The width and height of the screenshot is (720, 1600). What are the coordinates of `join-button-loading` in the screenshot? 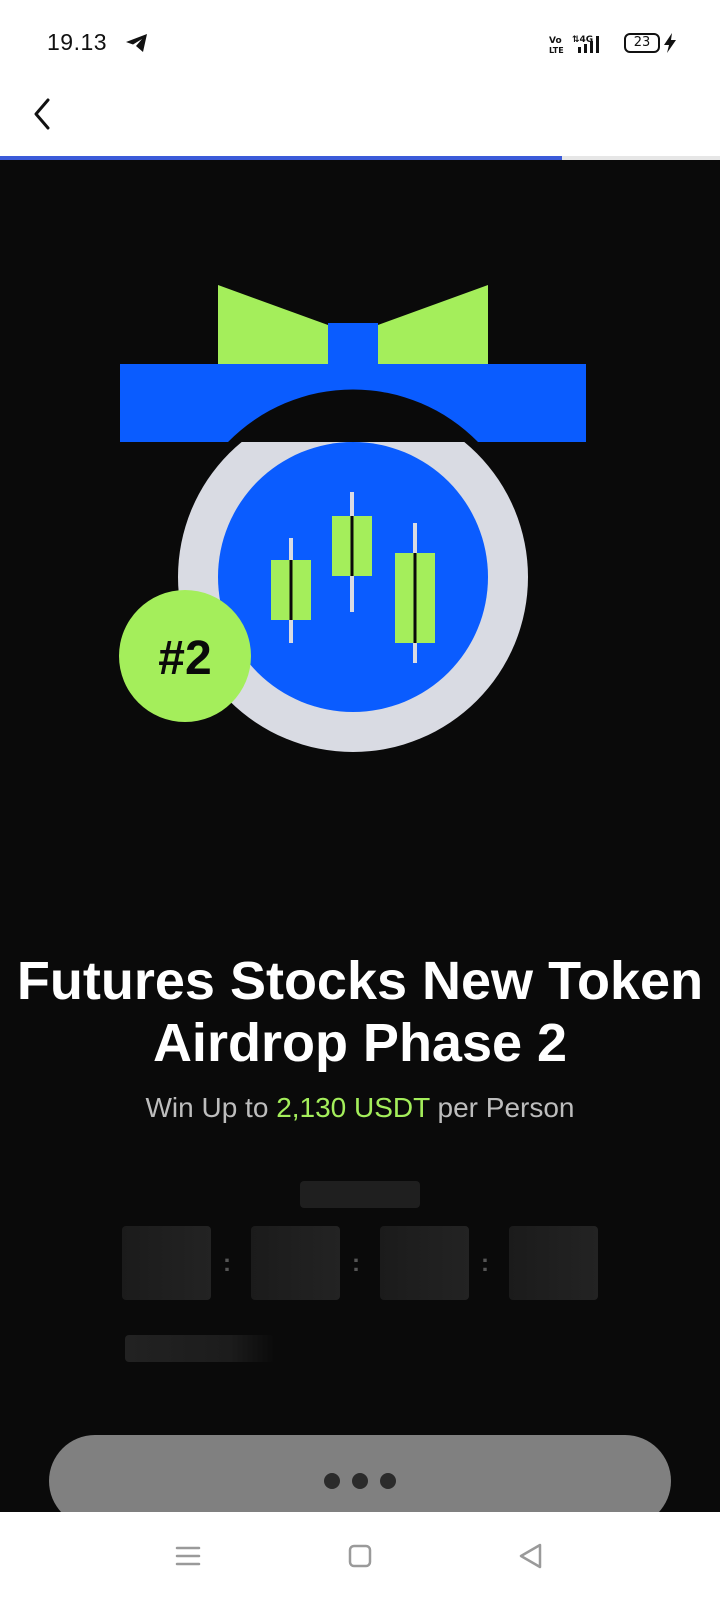 It's located at (360, 1473).